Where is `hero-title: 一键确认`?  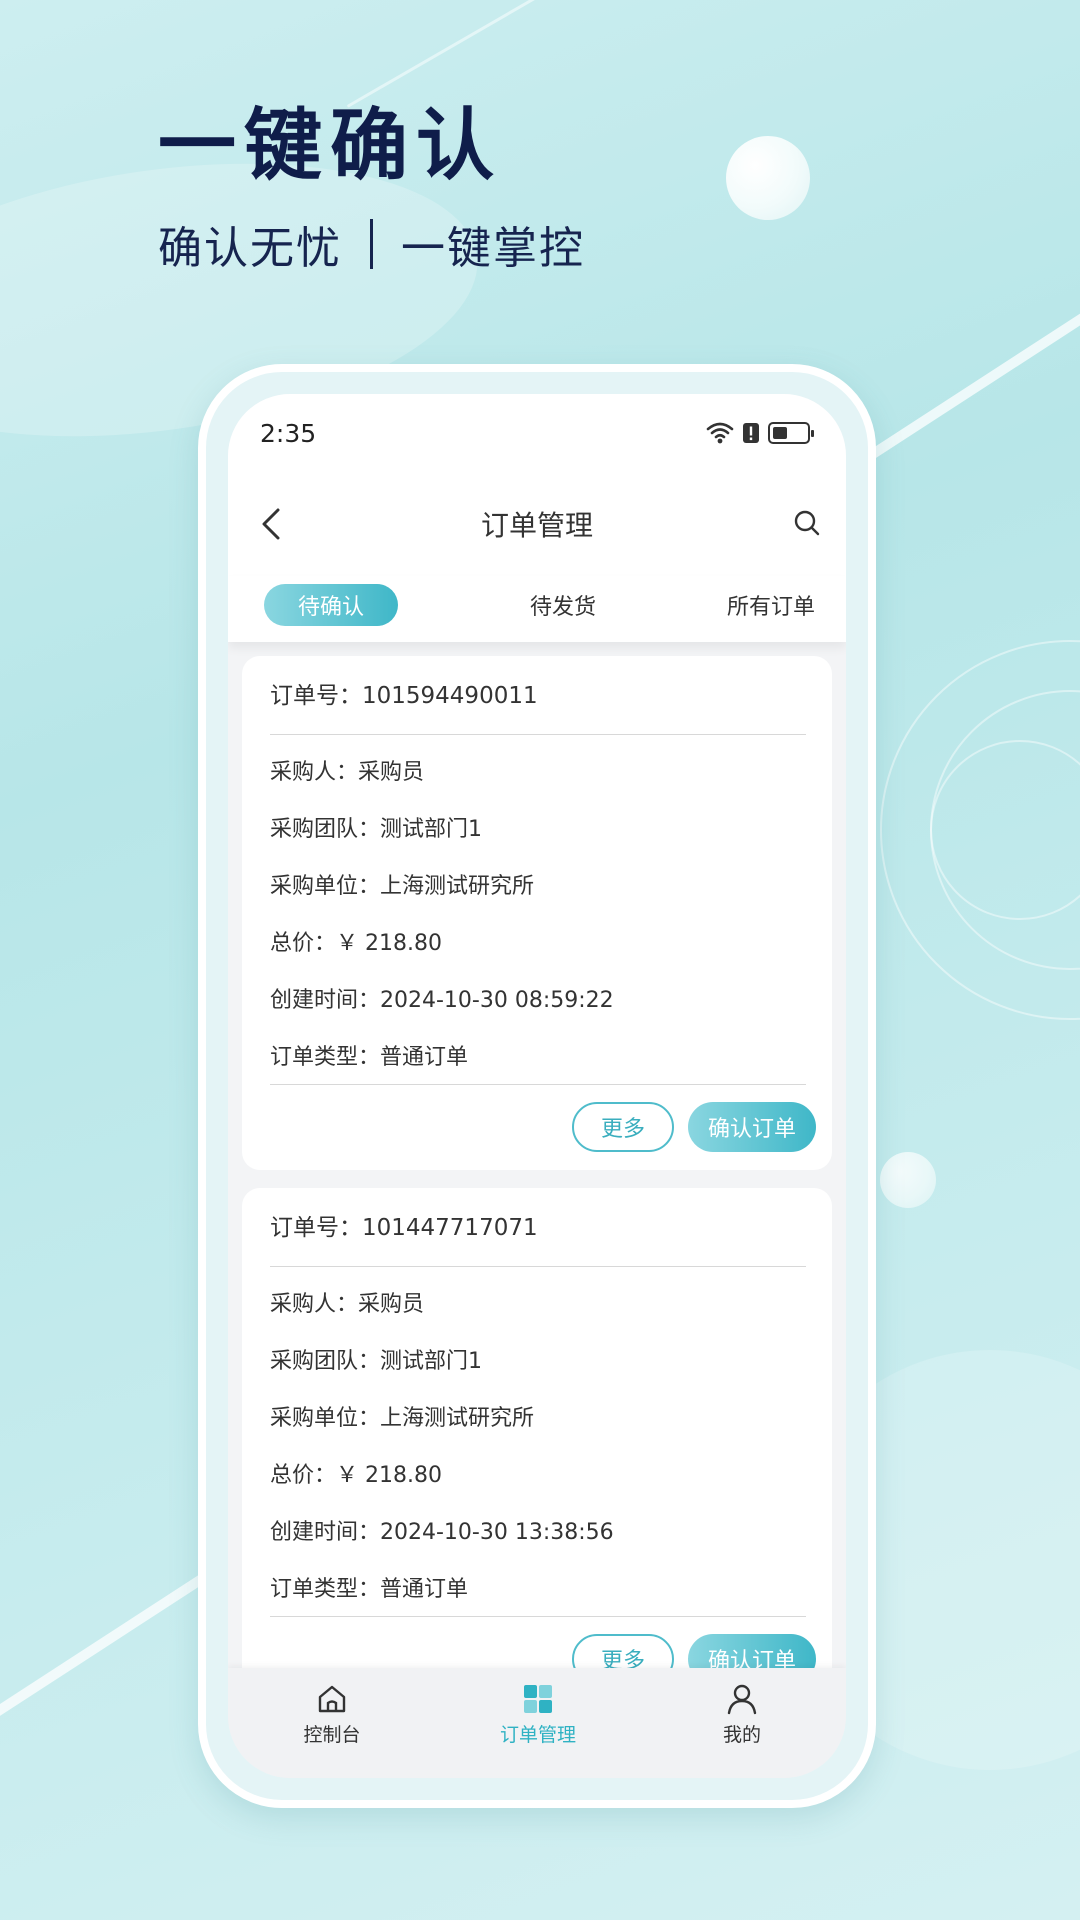 hero-title: 一键确认 is located at coordinates (330, 146).